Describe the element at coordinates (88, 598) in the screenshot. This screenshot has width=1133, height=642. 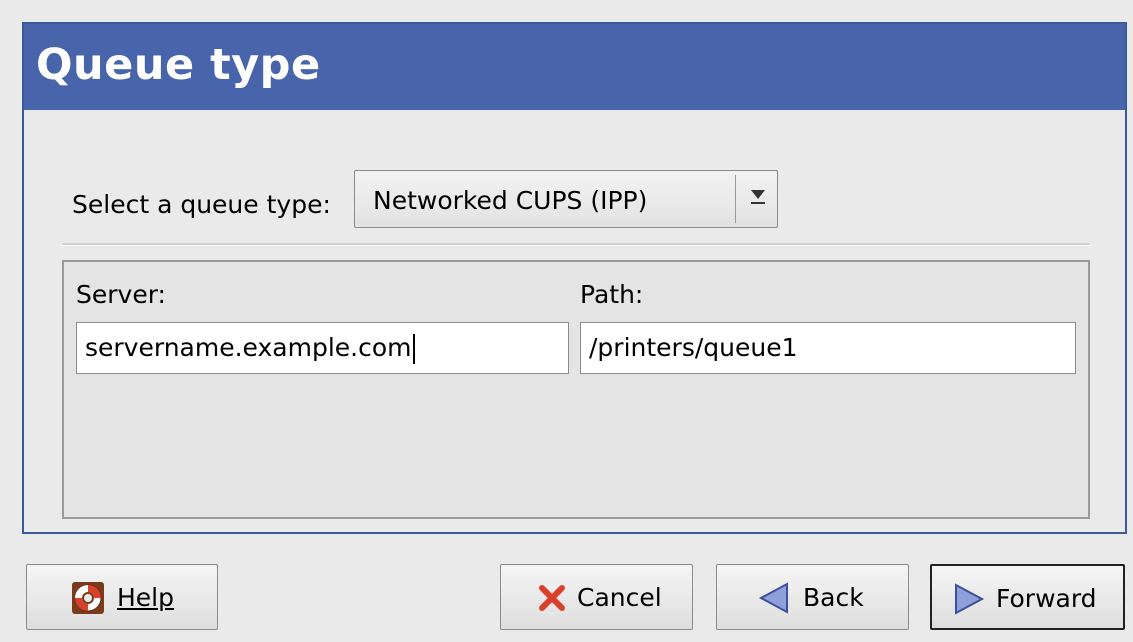
I see `lifebuoy-icon` at that location.